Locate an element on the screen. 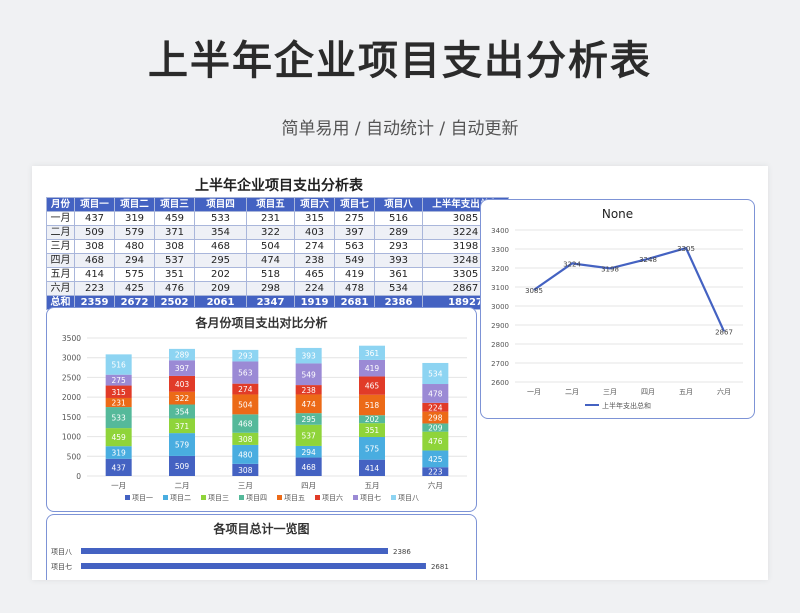 Image resolution: width=800 pixels, height=613 pixels. data-label: 2681 is located at coordinates (440, 567).